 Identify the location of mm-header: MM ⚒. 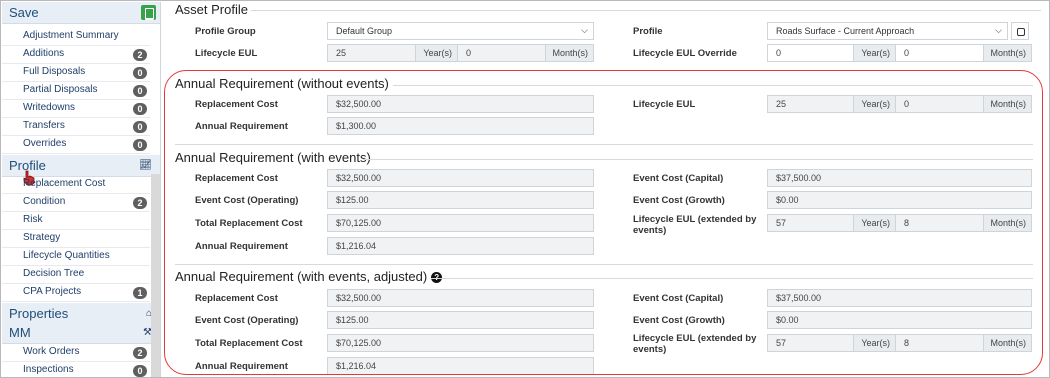
(81, 333).